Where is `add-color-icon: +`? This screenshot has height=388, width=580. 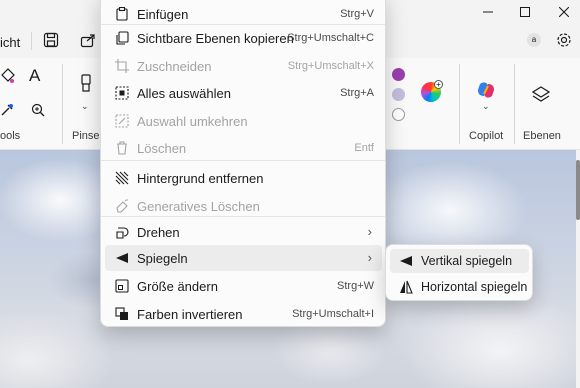 add-color-icon: + is located at coordinates (438, 84).